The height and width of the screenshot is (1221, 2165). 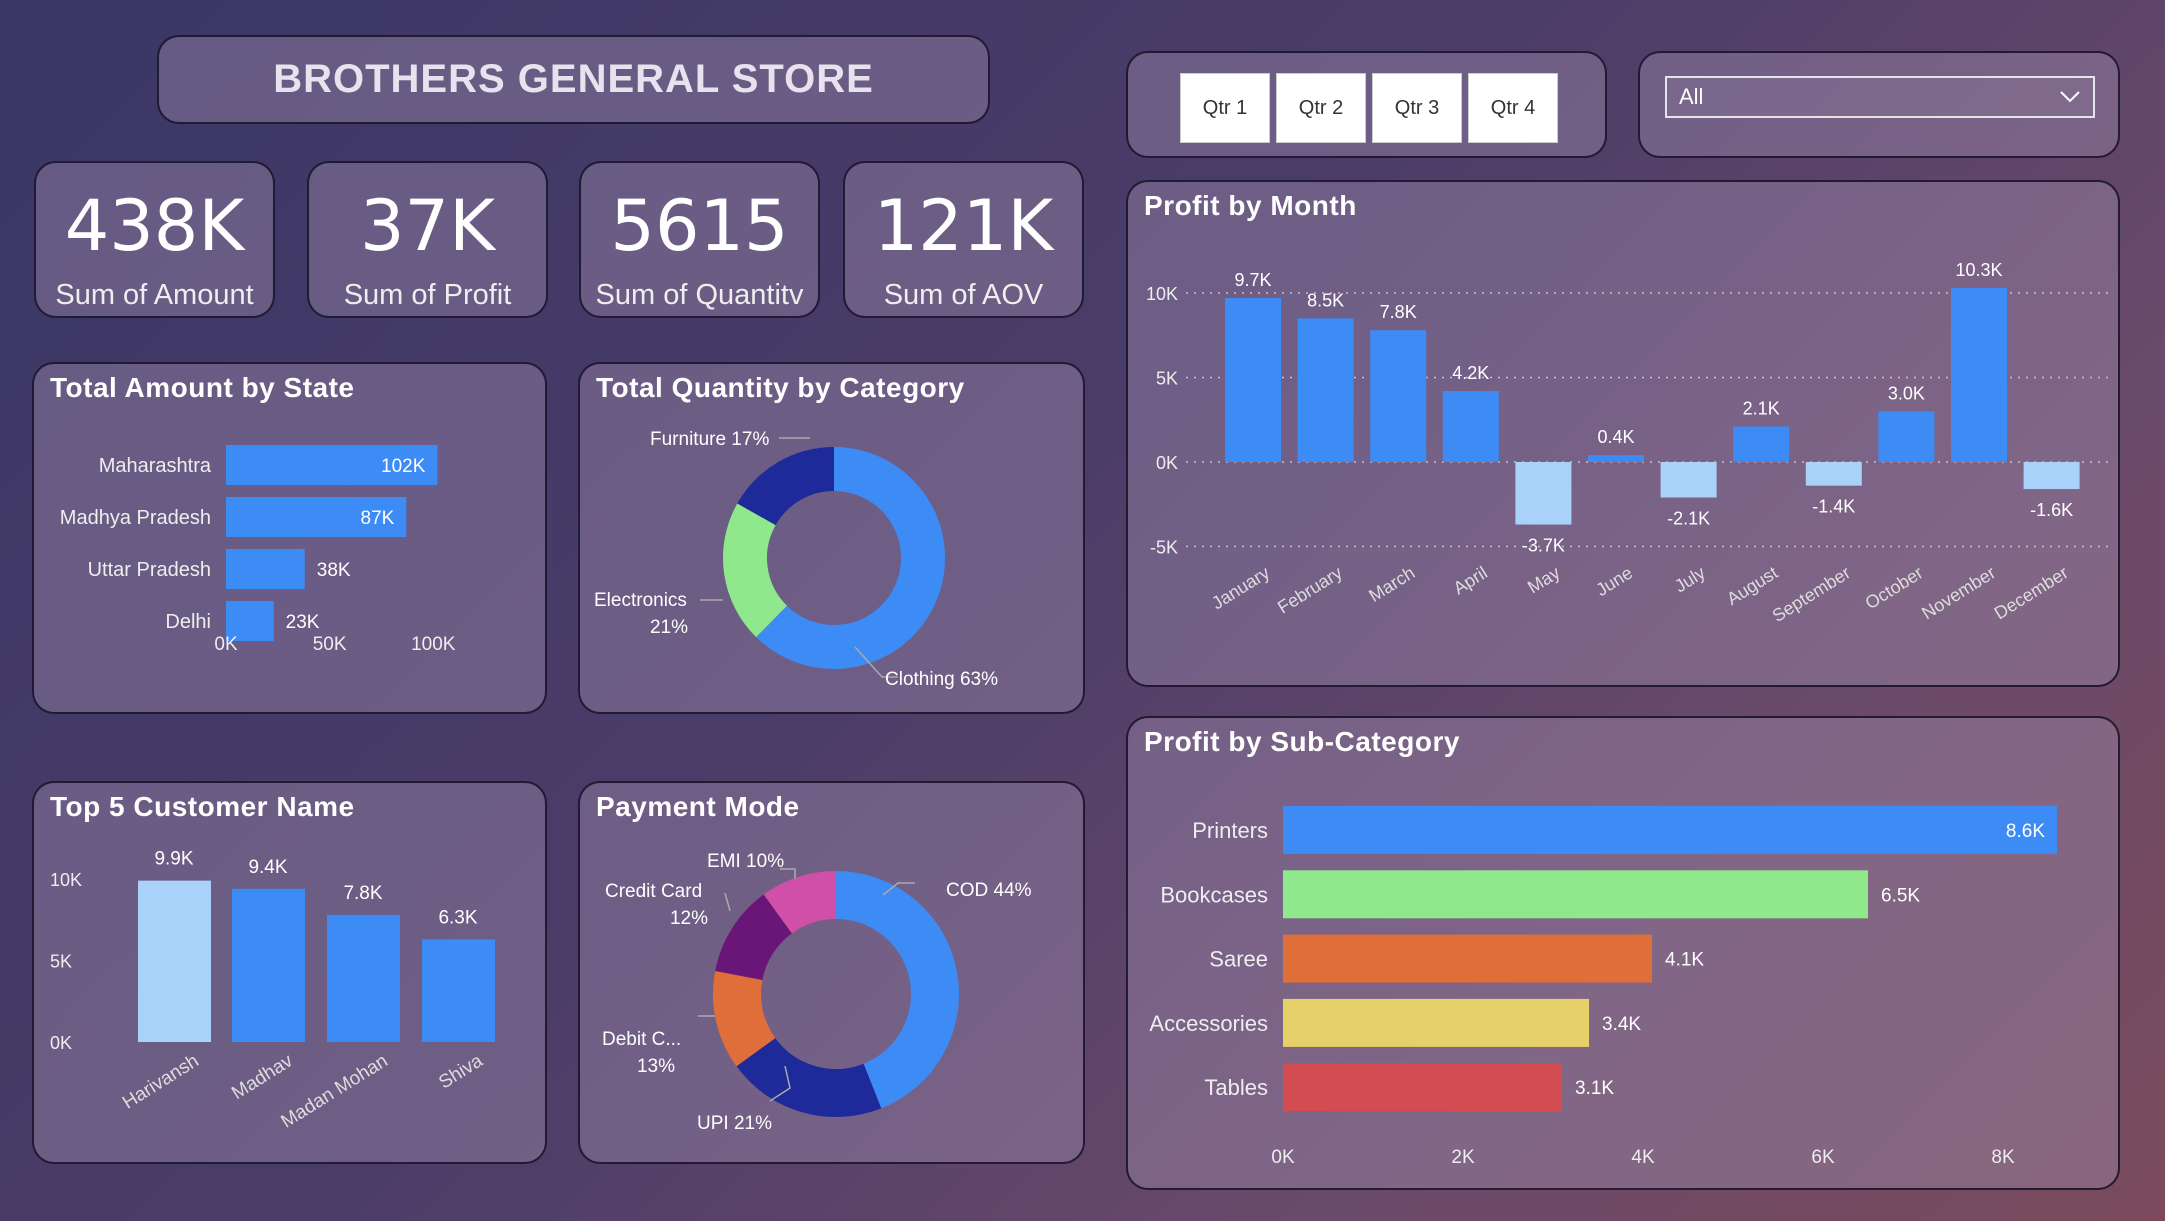 I want to click on category-label: Madhav, so click(x=262, y=1077).